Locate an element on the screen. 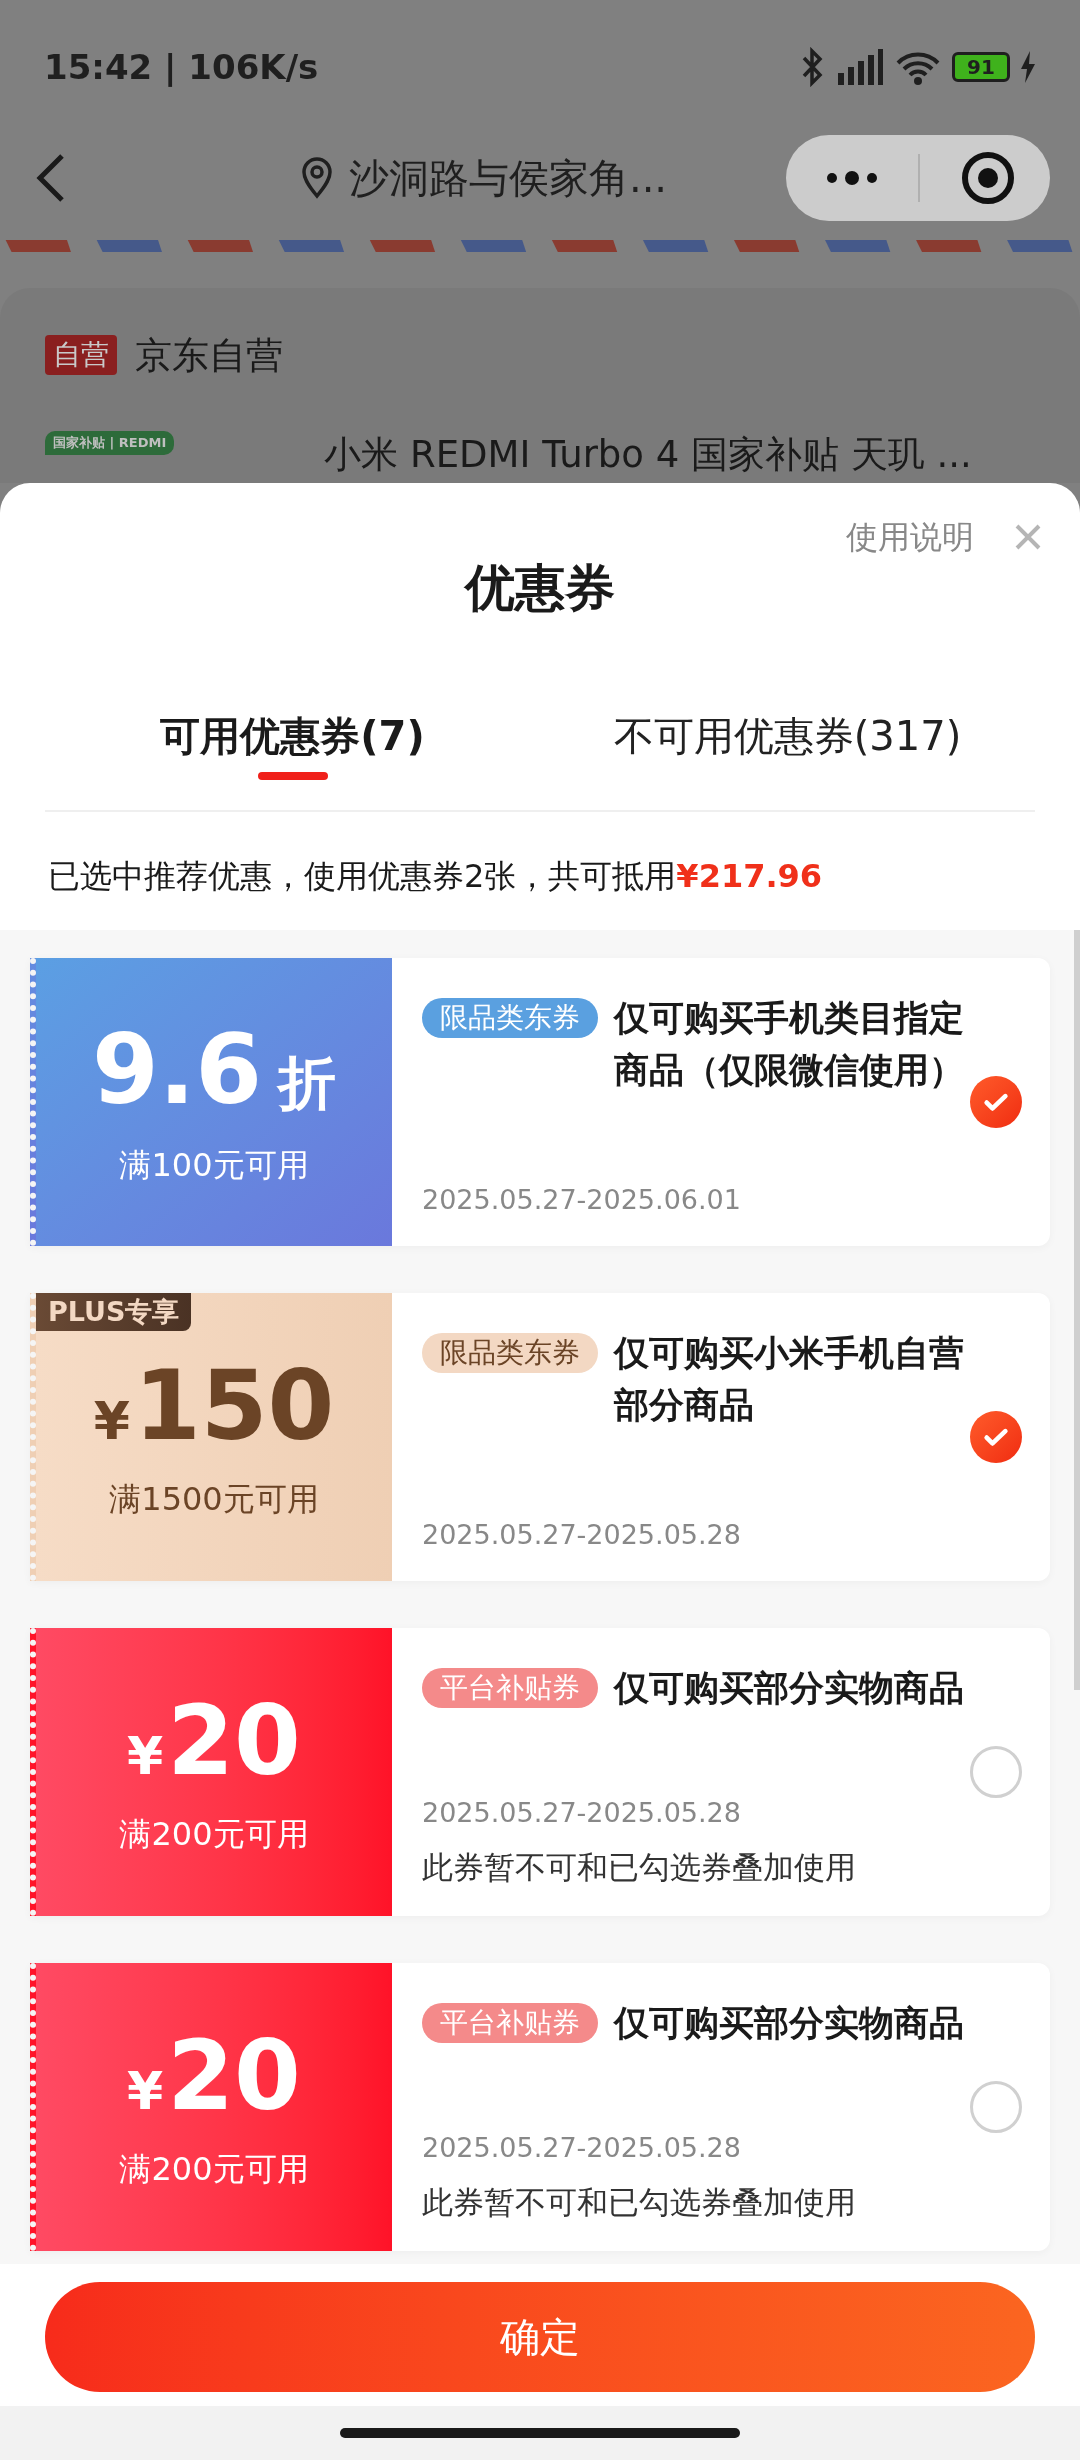 The height and width of the screenshot is (2460, 1080). coupon-condition: 满100元可用 is located at coordinates (214, 1165).